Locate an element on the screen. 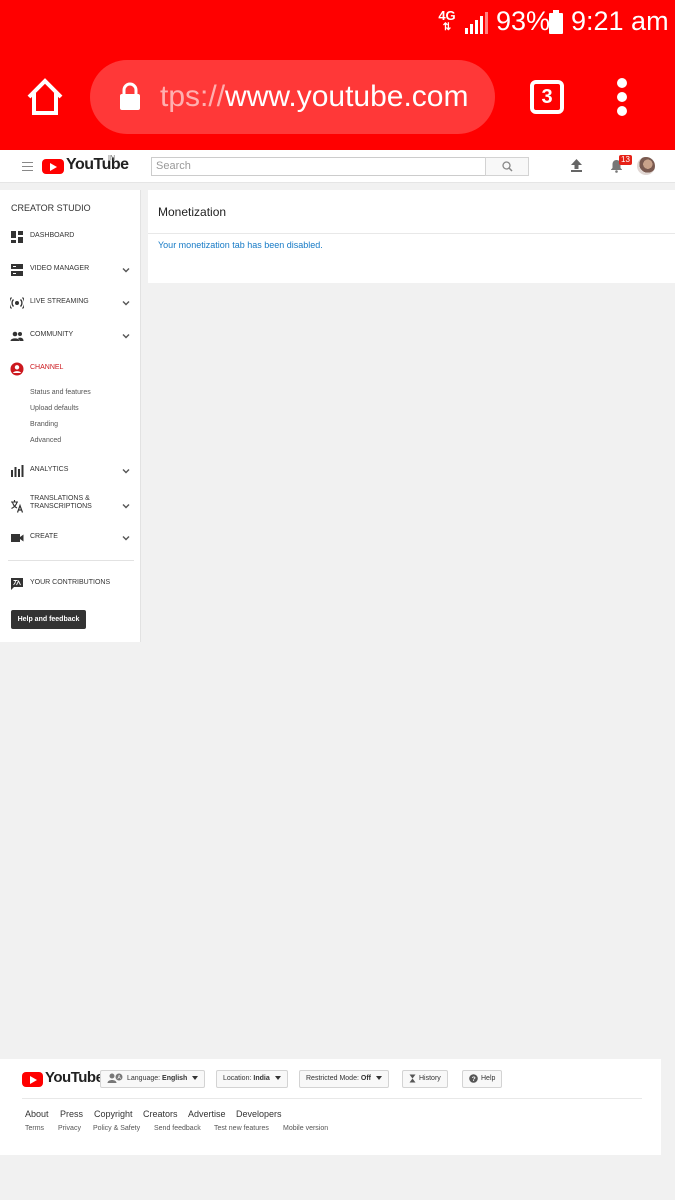 The image size is (675, 1200). search-icon is located at coordinates (507, 166).